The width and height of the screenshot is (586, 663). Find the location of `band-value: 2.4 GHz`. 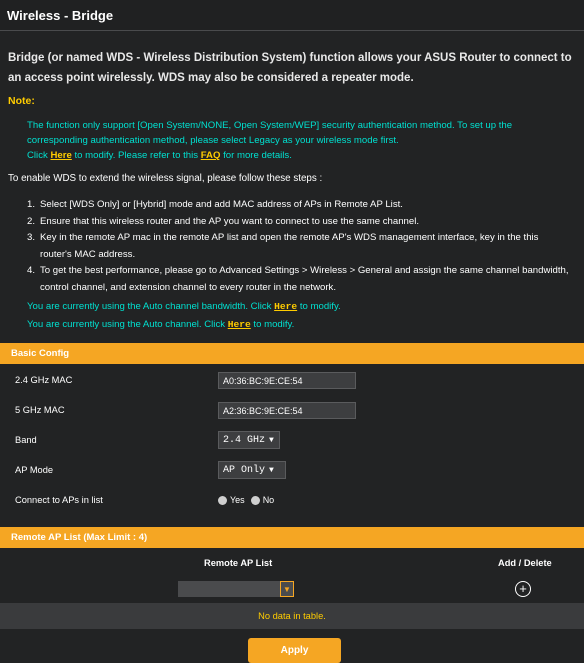

band-value: 2.4 GHz is located at coordinates (244, 440).